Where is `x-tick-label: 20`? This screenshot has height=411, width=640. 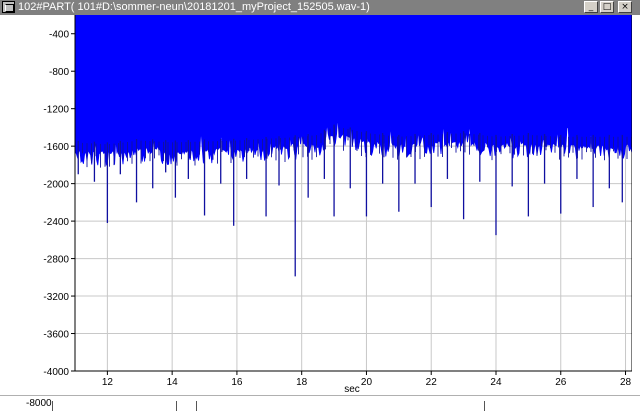 x-tick-label: 20 is located at coordinates (367, 382).